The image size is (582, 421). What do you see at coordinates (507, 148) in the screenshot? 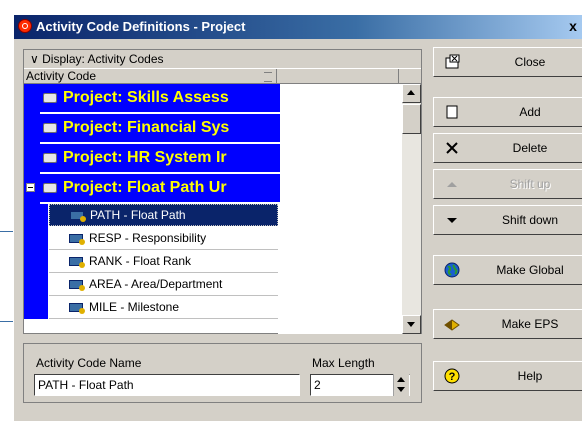
I see `delete-button: Delete` at bounding box center [507, 148].